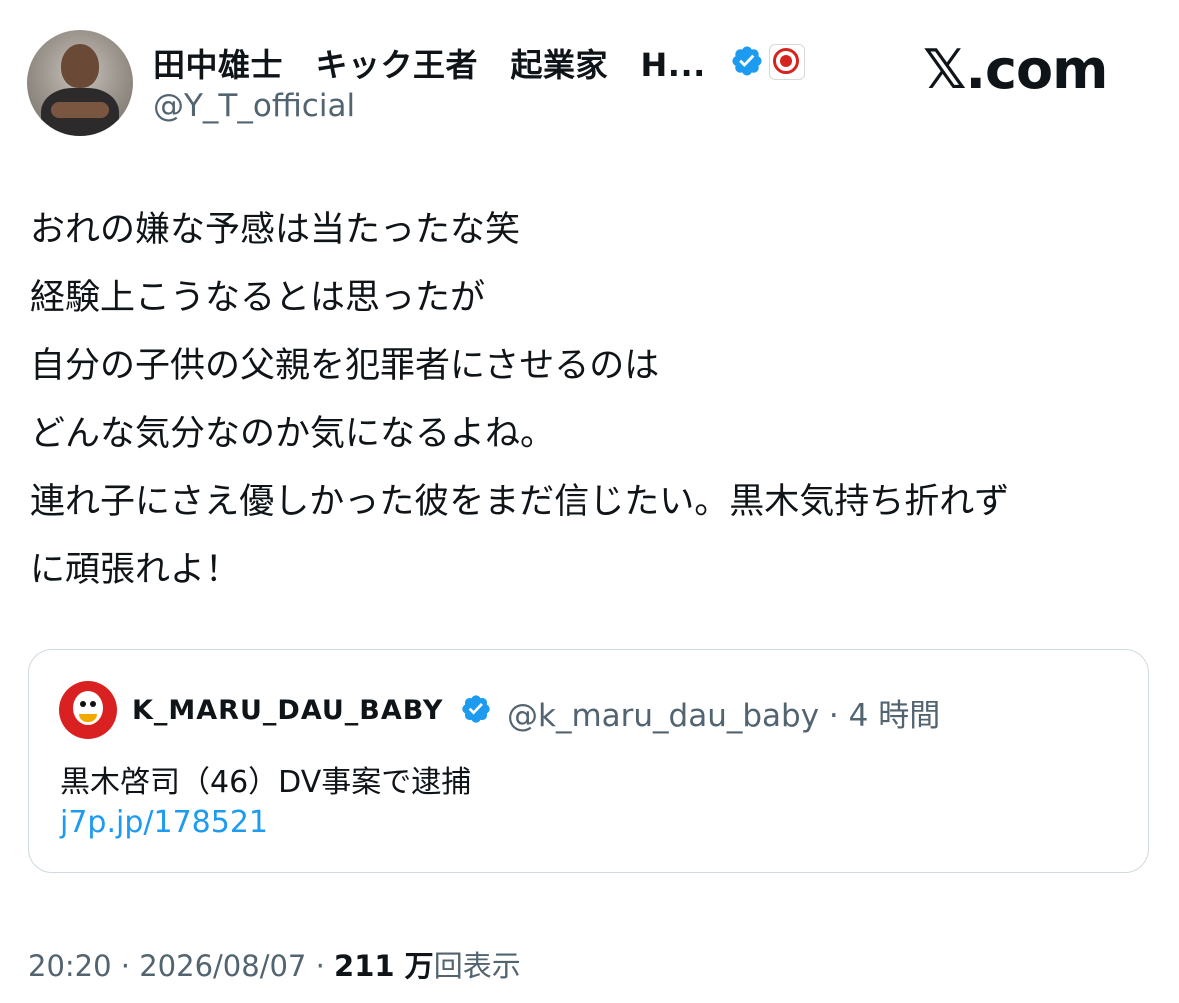  I want to click on tweet-text-line: おれの嫌な予感は当たったな笑, so click(275, 230).